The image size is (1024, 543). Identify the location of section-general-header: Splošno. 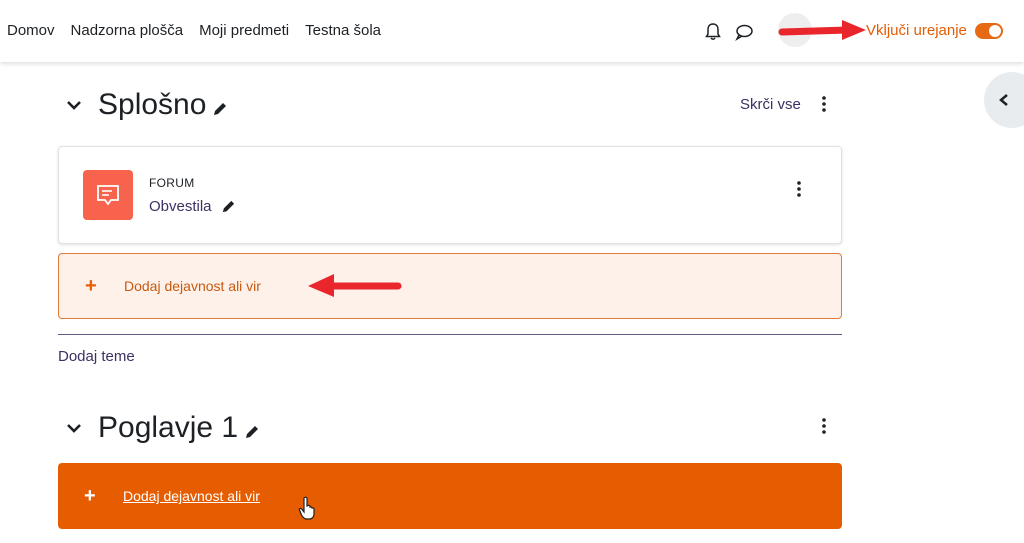
(146, 105).